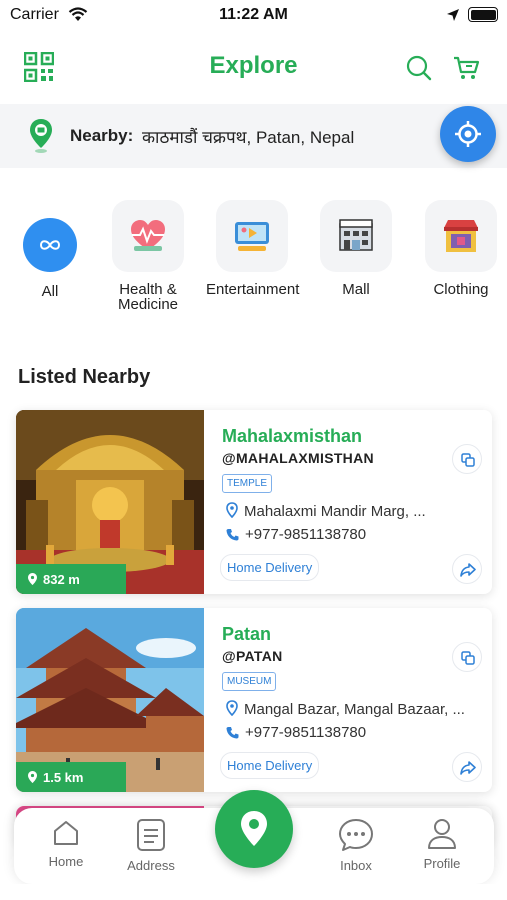 Image resolution: width=507 pixels, height=900 pixels. What do you see at coordinates (151, 865) in the screenshot?
I see `nav-label: Address` at bounding box center [151, 865].